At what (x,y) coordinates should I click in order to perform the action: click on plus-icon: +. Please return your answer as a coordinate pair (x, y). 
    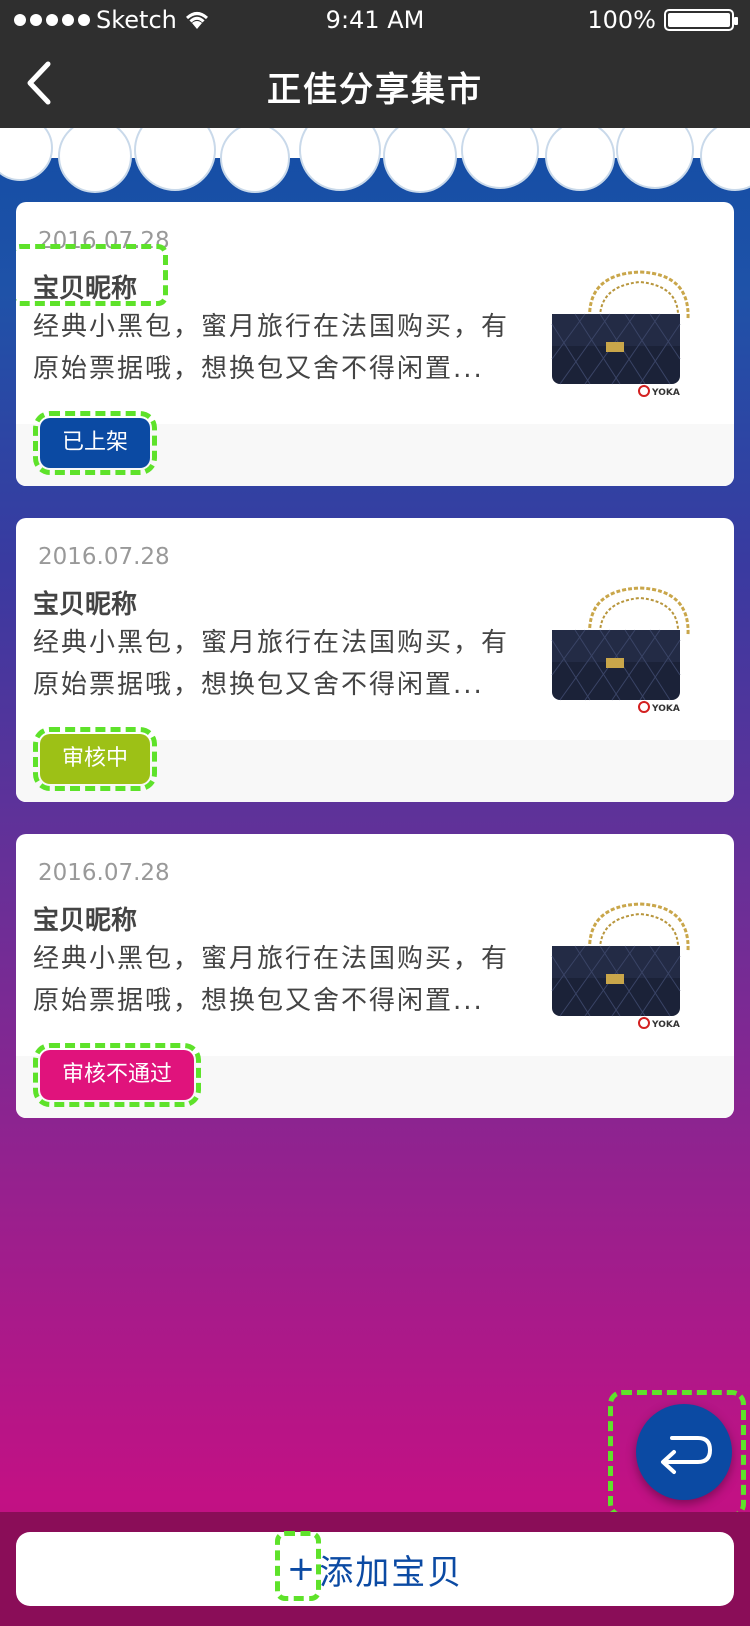
    Looking at the image, I should click on (297, 1566).